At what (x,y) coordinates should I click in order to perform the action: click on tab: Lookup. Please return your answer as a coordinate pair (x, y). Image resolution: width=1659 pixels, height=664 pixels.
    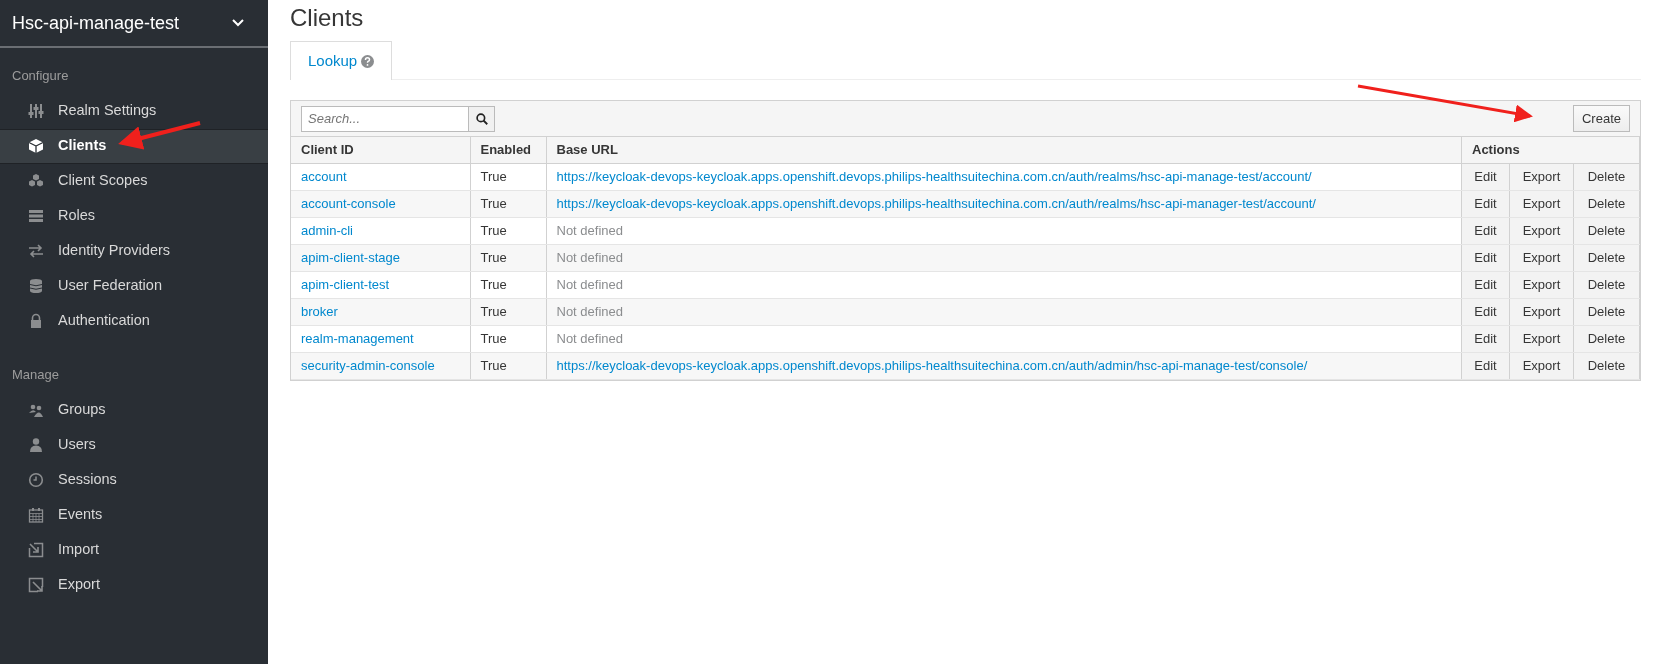
    Looking at the image, I should click on (341, 60).